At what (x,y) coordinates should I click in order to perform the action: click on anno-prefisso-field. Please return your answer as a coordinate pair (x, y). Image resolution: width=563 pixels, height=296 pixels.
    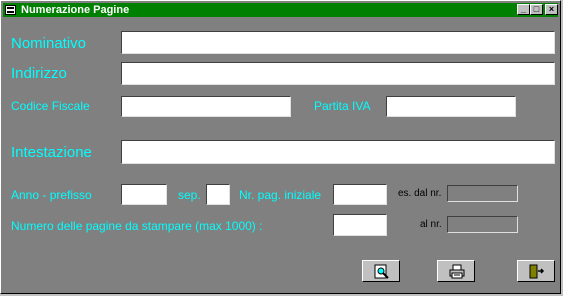
    Looking at the image, I should click on (144, 194).